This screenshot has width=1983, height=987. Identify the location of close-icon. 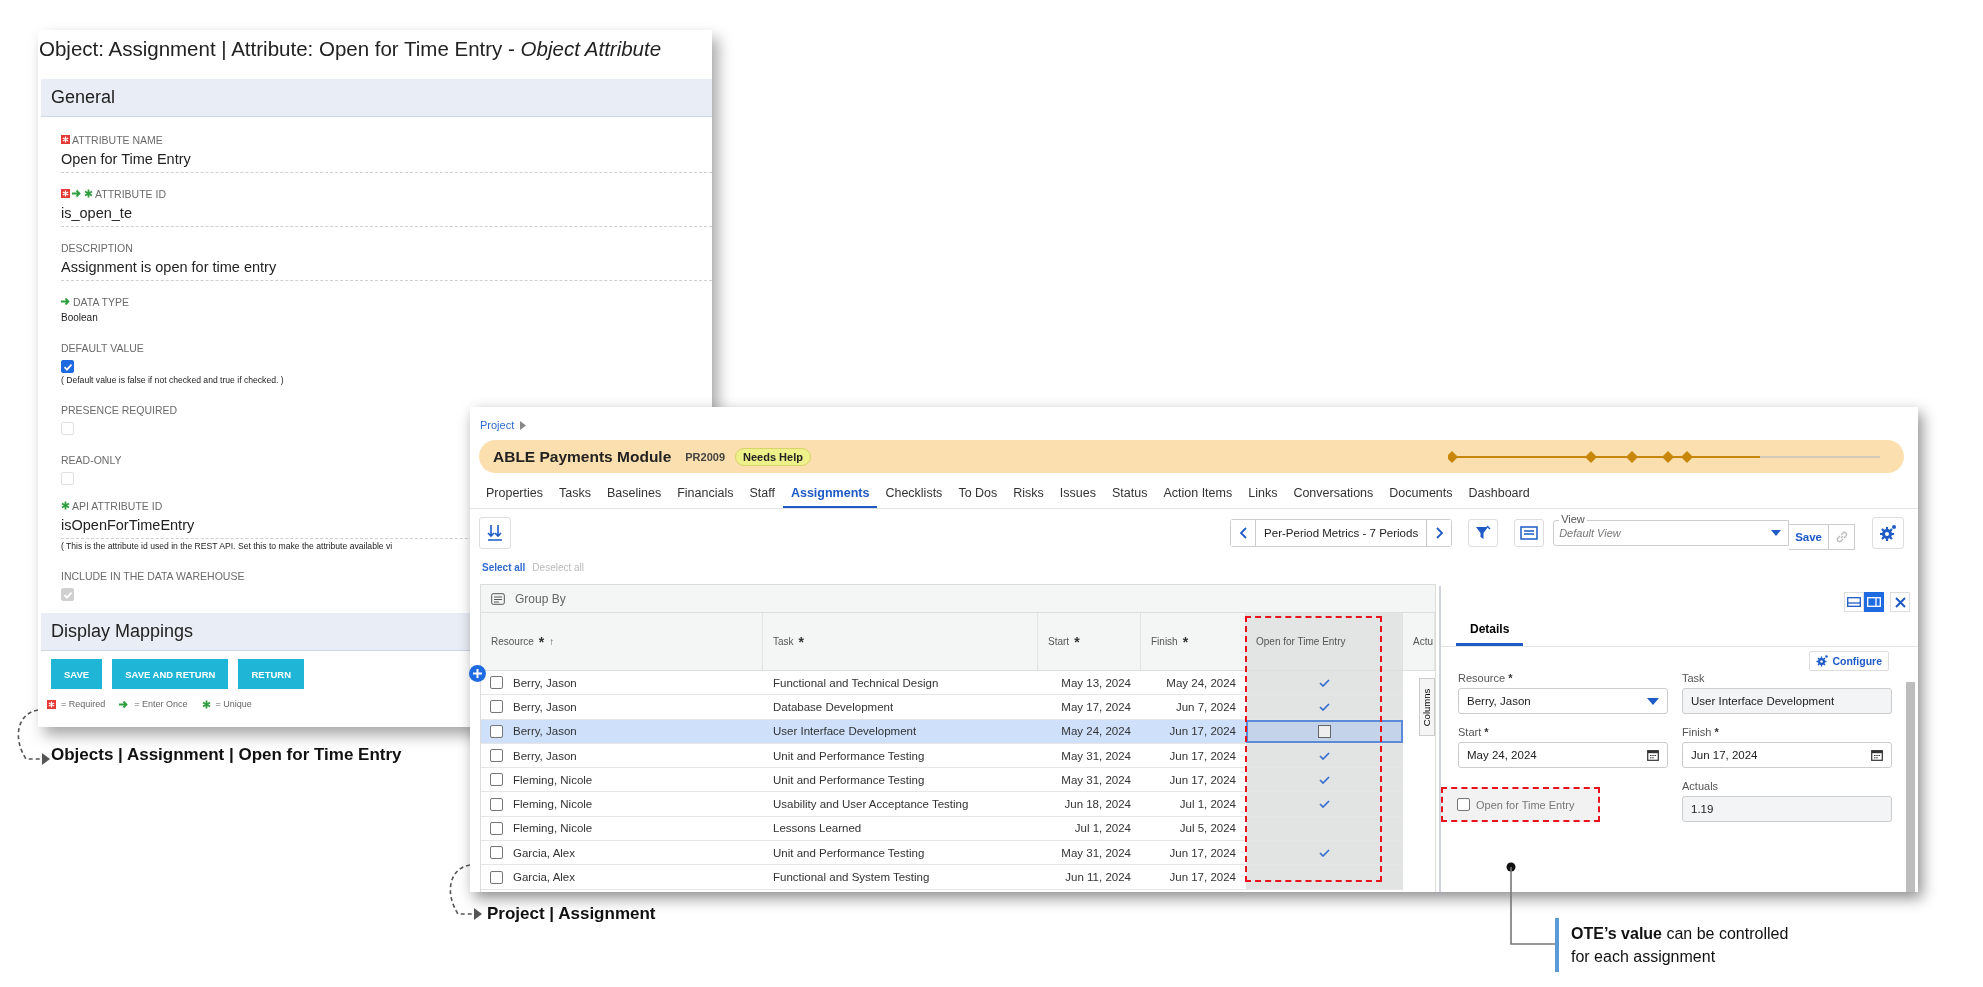
(1900, 602).